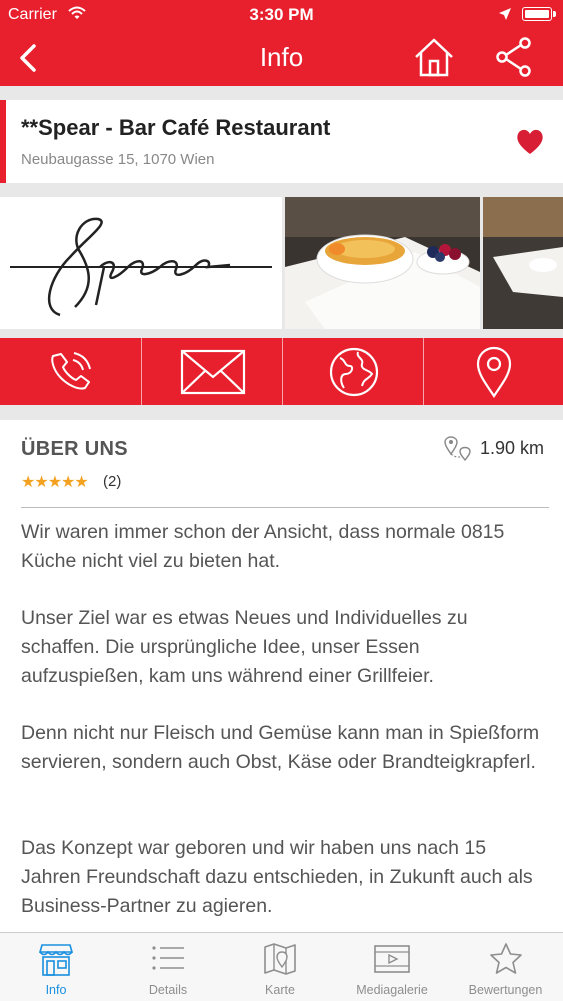 This screenshot has height=1001, width=563. I want to click on page-title: Info, so click(281, 57).